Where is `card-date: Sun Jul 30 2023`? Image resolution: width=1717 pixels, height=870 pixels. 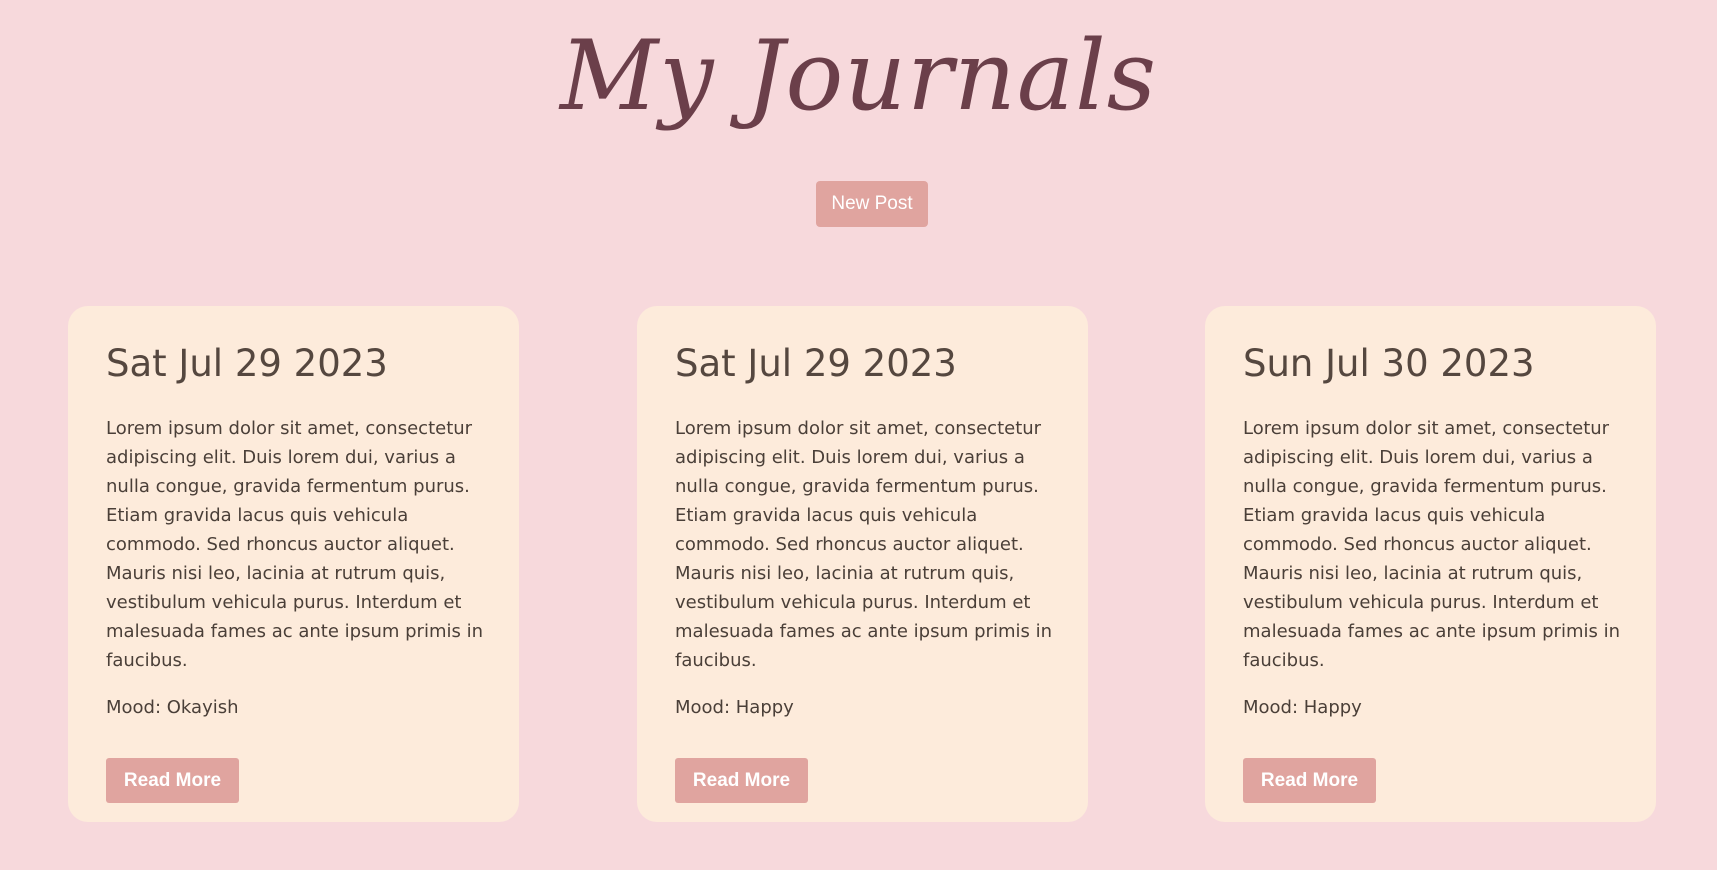
card-date: Sun Jul 30 2023 is located at coordinates (1389, 363).